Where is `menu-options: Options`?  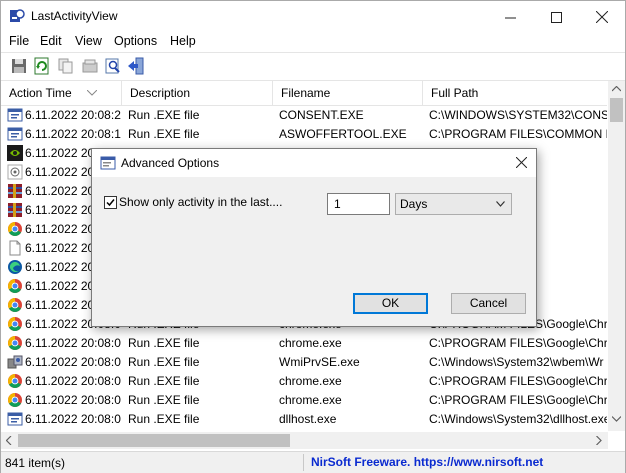
menu-options: Options is located at coordinates (135, 41).